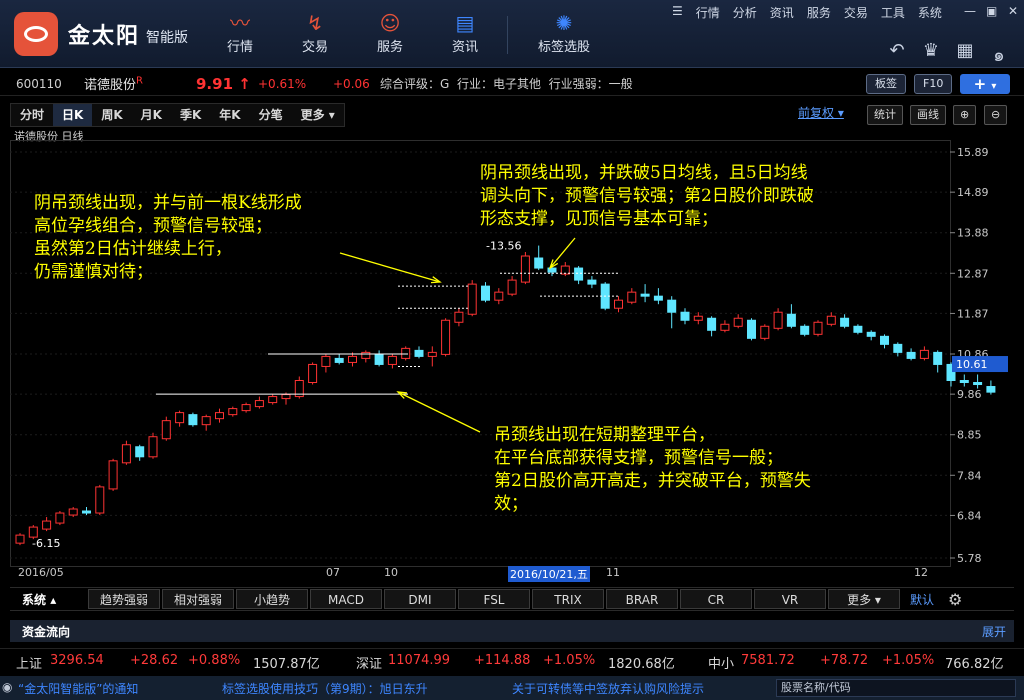  Describe the element at coordinates (933, 84) in the screenshot. I see `f10-button: F10` at that location.